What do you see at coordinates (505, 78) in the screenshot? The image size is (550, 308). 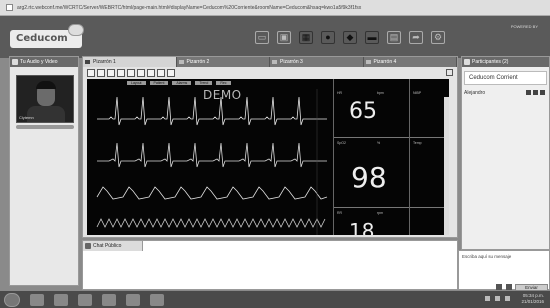 I see `current-user: Ceducom Corrient` at bounding box center [505, 78].